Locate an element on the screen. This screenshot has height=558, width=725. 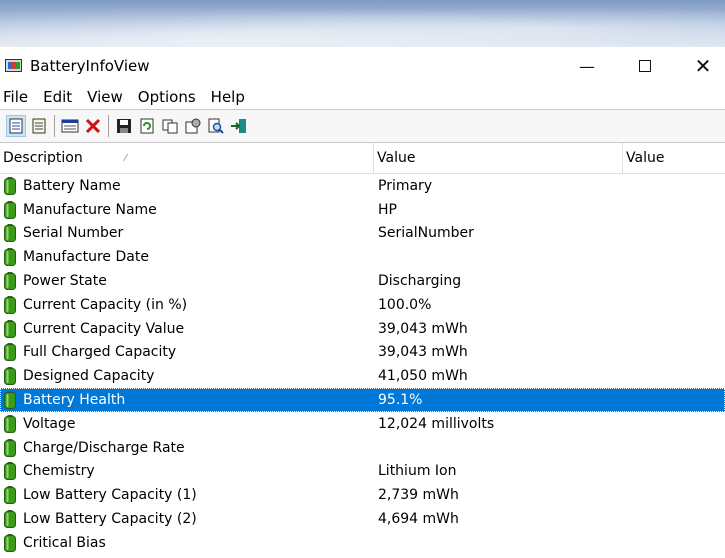
table-row: Chemistry Lithium Ion is located at coordinates (362, 472).